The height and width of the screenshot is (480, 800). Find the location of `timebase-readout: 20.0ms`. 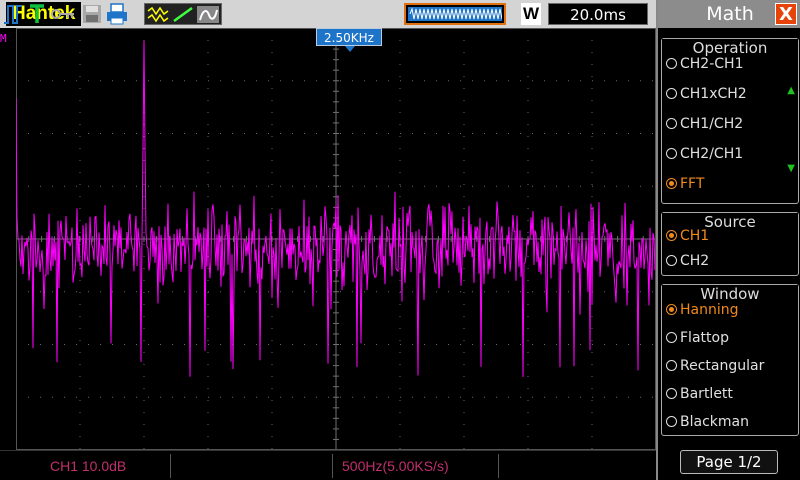

timebase-readout: 20.0ms is located at coordinates (598, 14).